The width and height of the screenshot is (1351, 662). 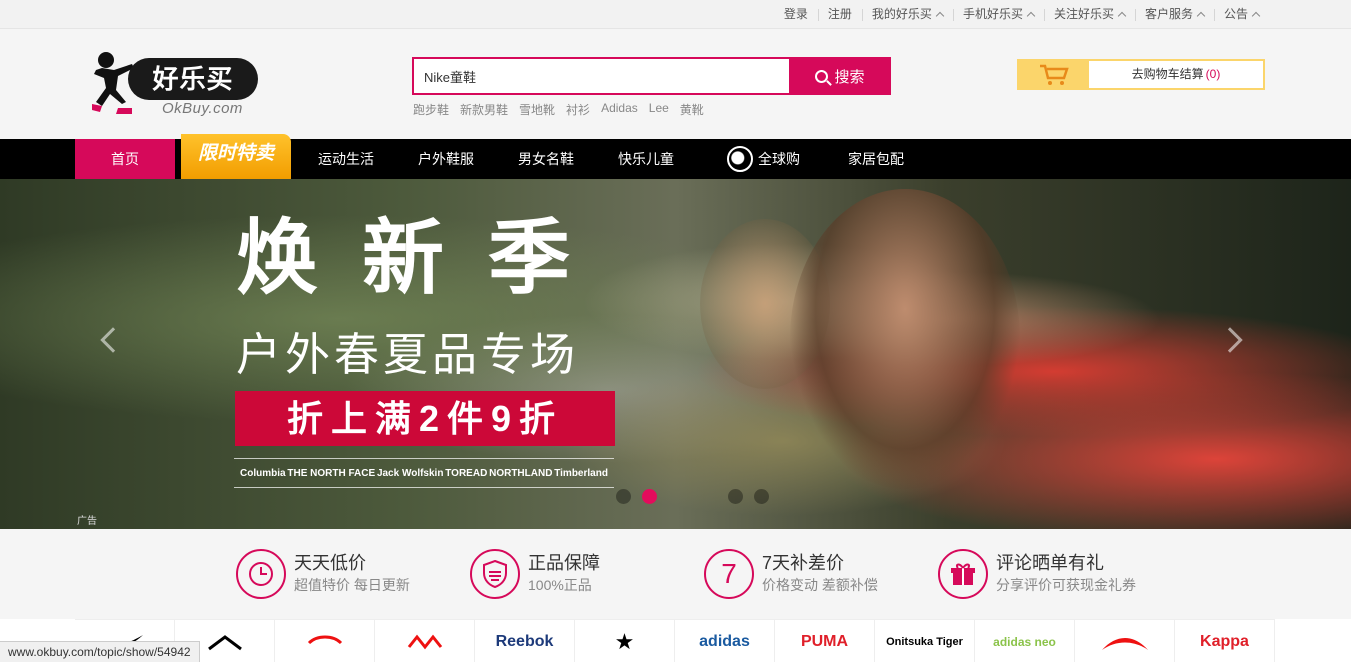 What do you see at coordinates (202, 108) in the screenshot?
I see `logo-domain: OkBuy.com` at bounding box center [202, 108].